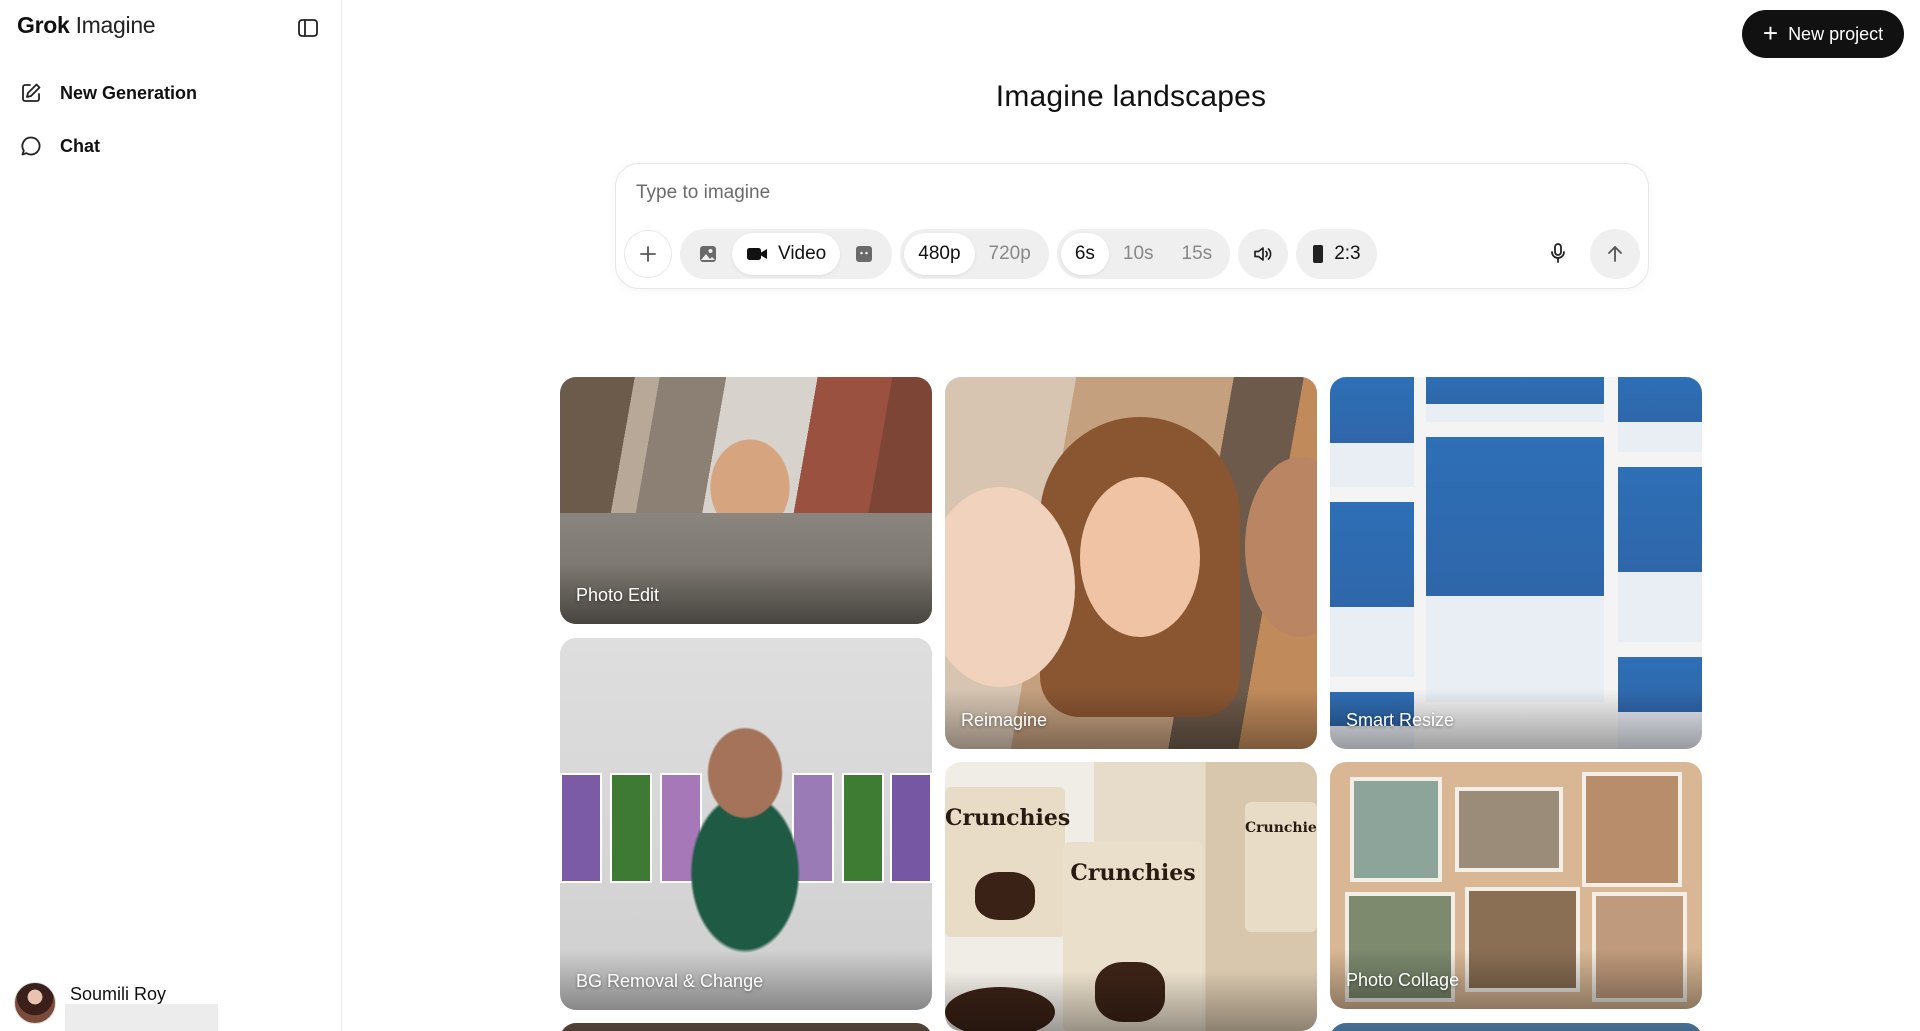 The width and height of the screenshot is (1920, 1031). I want to click on image-icon, so click(708, 254).